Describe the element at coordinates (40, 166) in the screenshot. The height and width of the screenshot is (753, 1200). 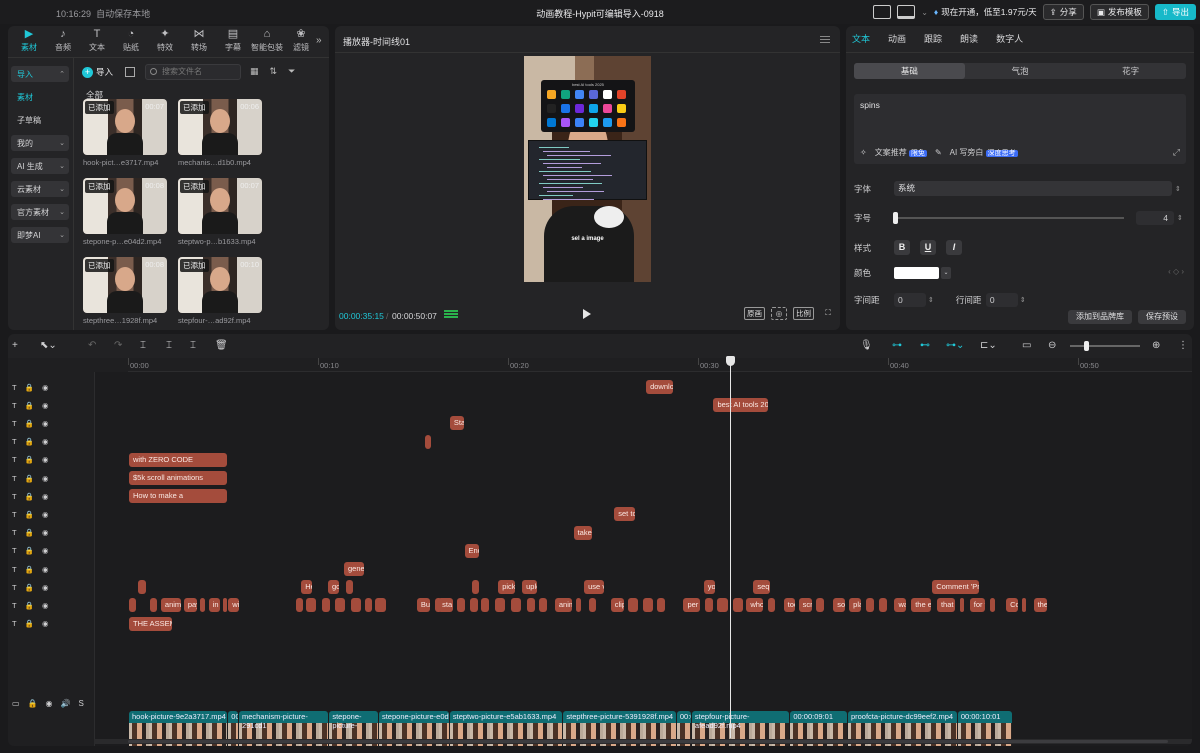
I see `sidebar-item-4: AI 生成 ⌄` at that location.